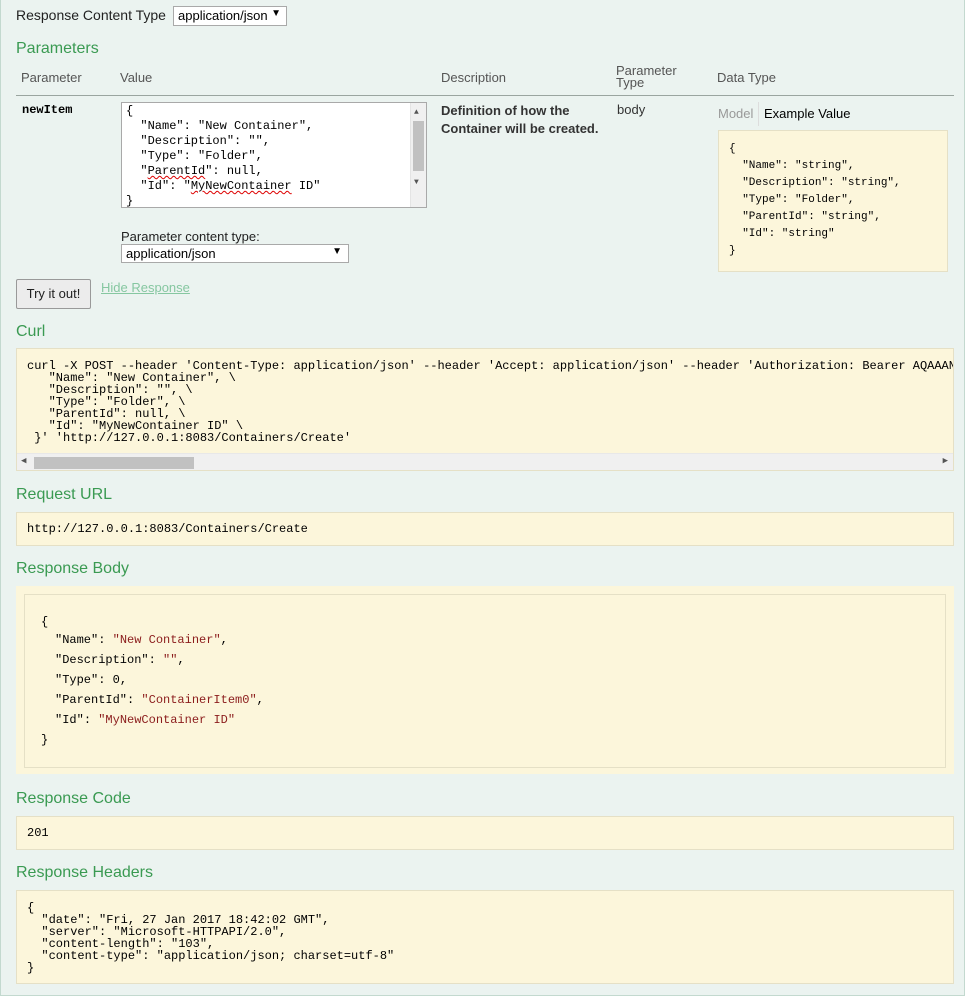 The image size is (970, 999). I want to click on spellcheck-word: MyNewContainer, so click(241, 186).